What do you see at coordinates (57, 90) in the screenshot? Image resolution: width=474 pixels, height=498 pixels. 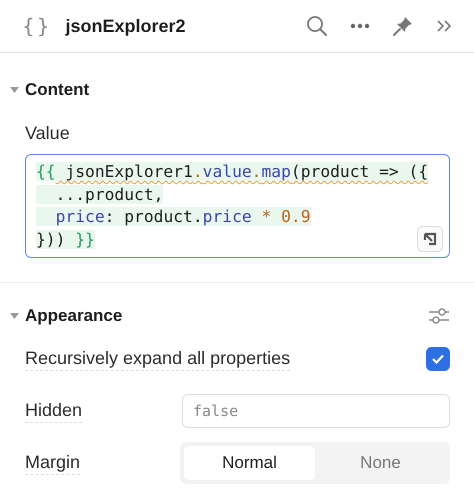 I see `section-title: Content` at bounding box center [57, 90].